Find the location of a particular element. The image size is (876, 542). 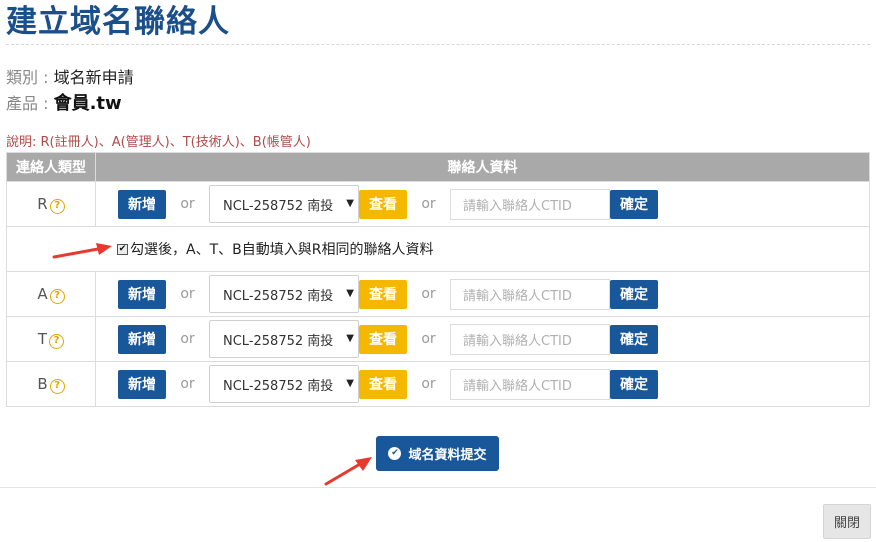

header-contact-type: 連絡人類型 is located at coordinates (51, 167).